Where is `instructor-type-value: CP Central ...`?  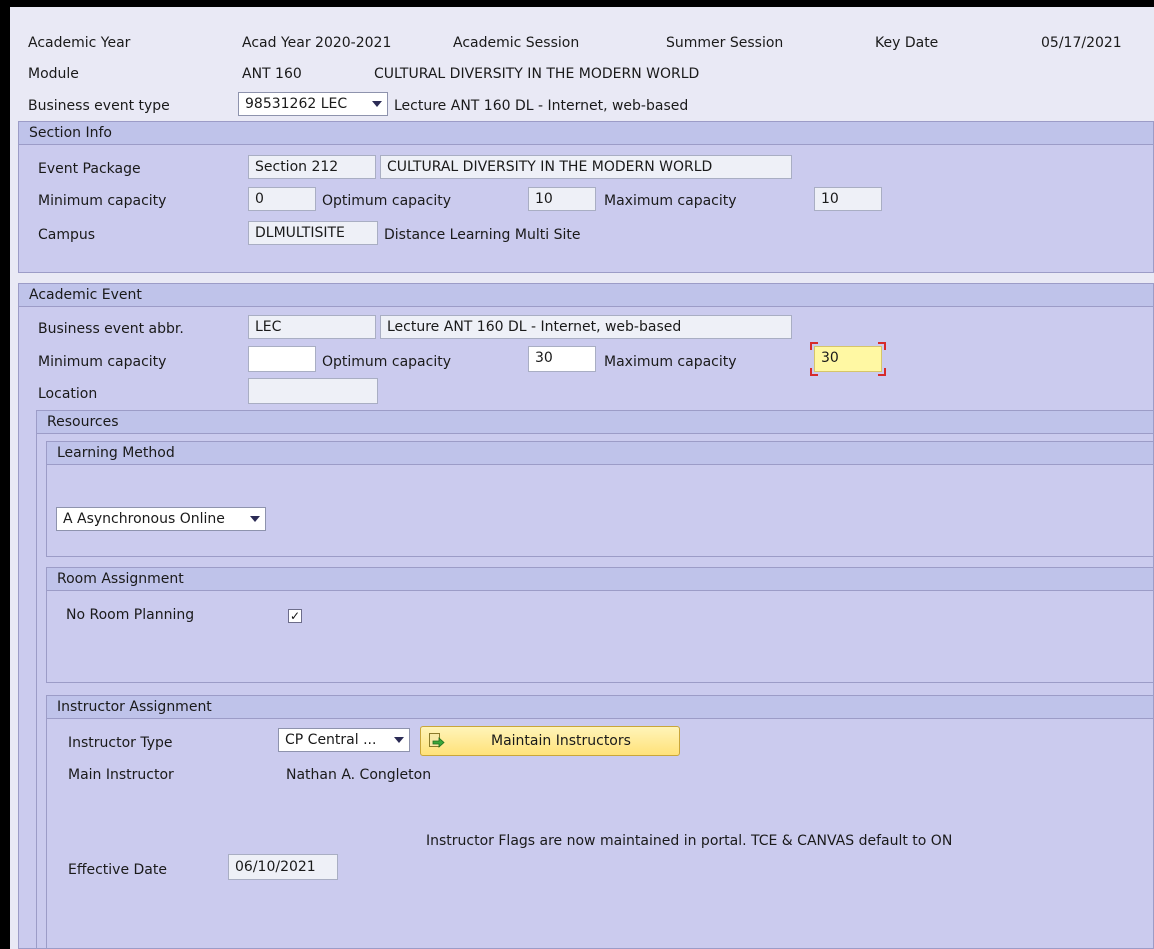 instructor-type-value: CP Central ... is located at coordinates (331, 740).